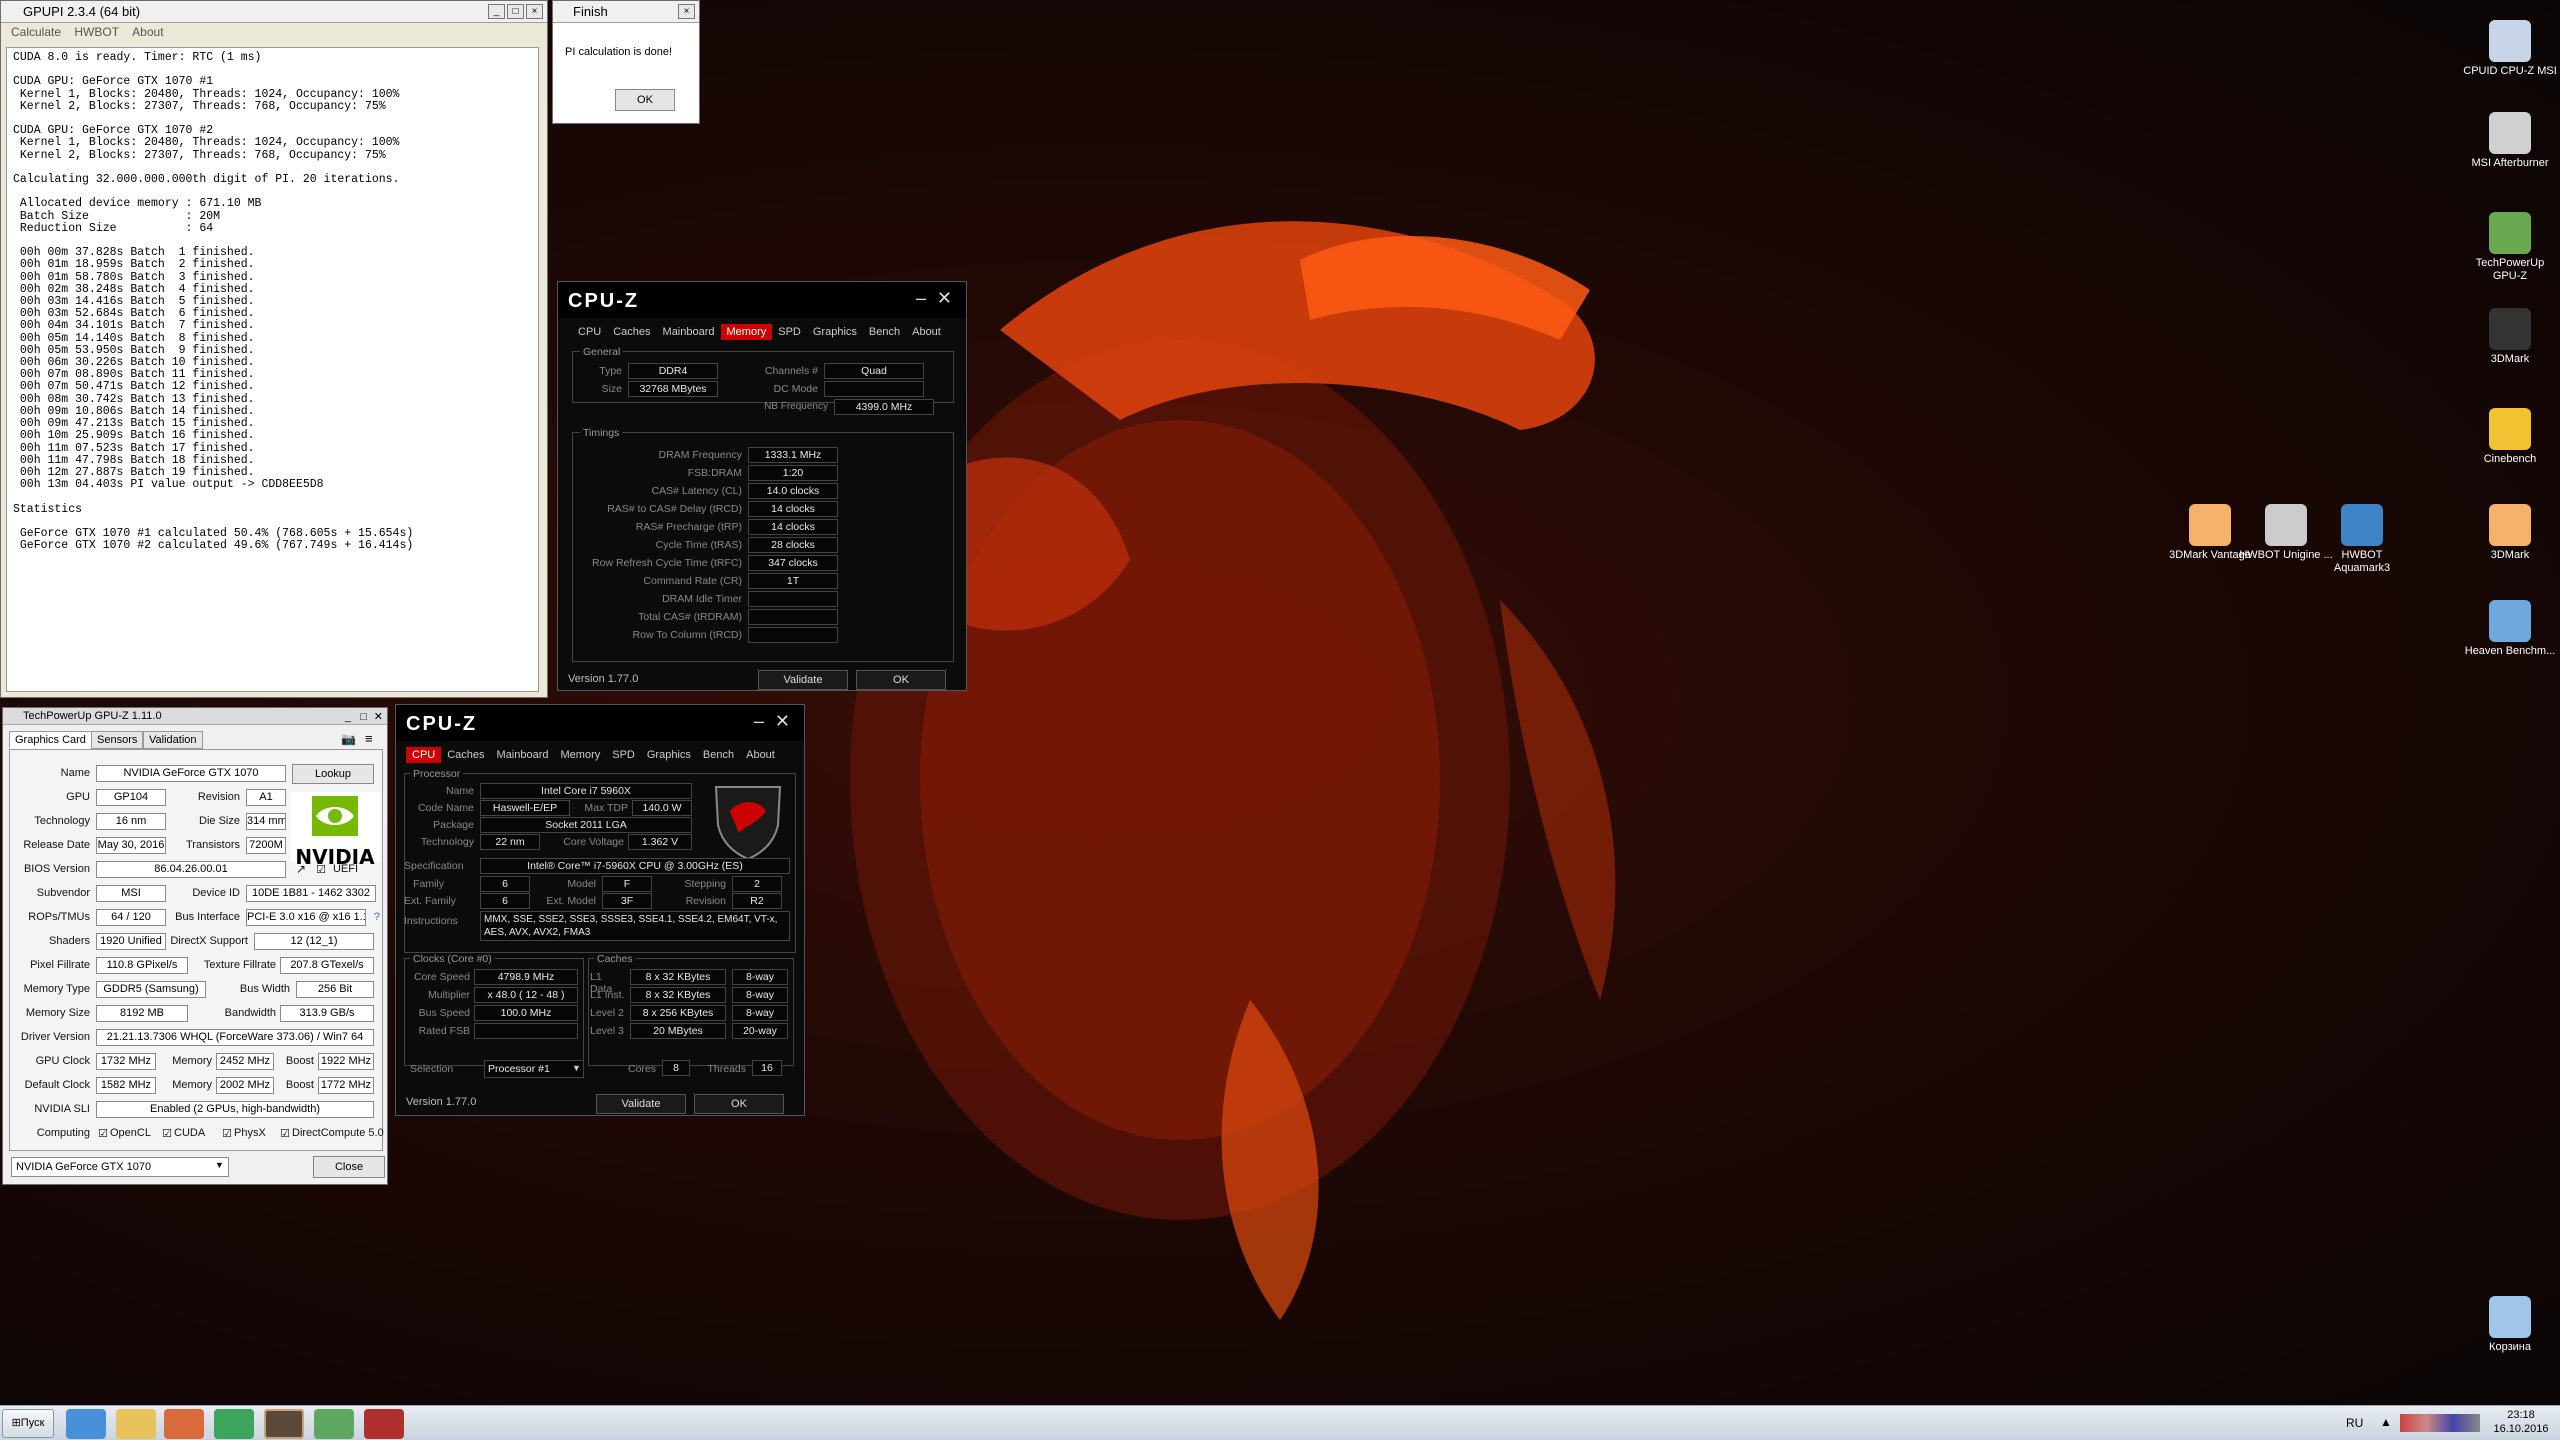 The width and height of the screenshot is (2560, 1440). I want to click on physx-label: PhysX, so click(250, 1133).